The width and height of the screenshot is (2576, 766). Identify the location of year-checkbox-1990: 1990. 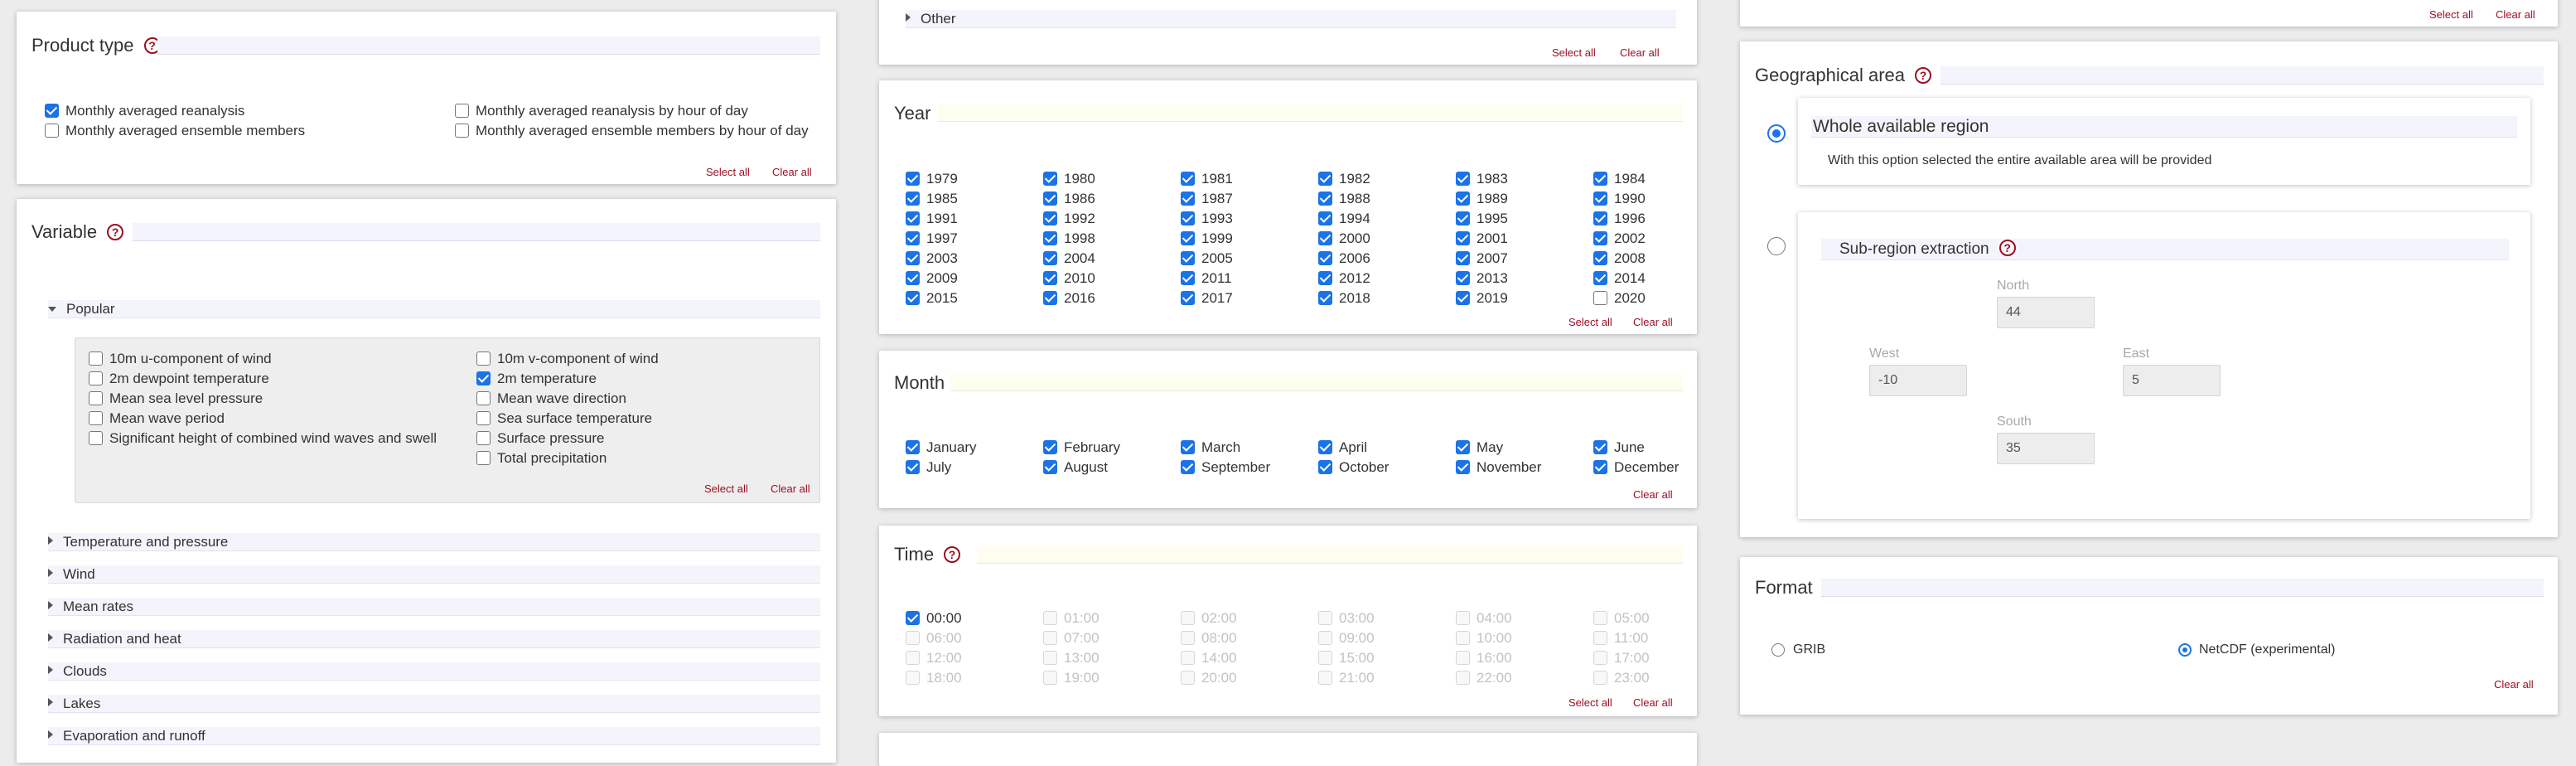
(1619, 199).